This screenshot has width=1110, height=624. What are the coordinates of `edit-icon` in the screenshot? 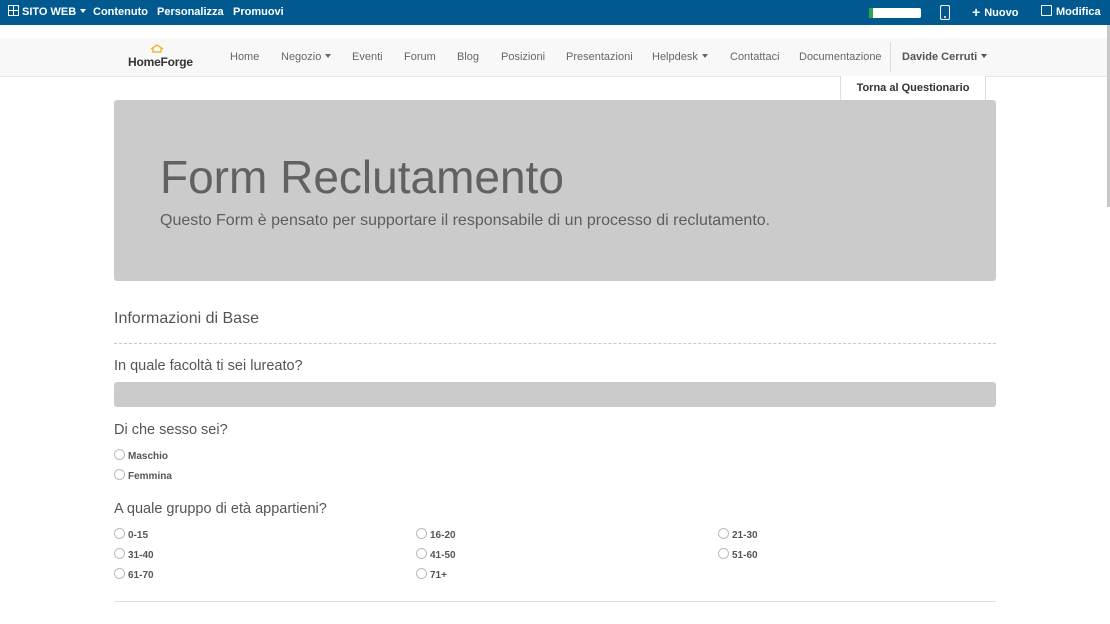 It's located at (1046, 10).